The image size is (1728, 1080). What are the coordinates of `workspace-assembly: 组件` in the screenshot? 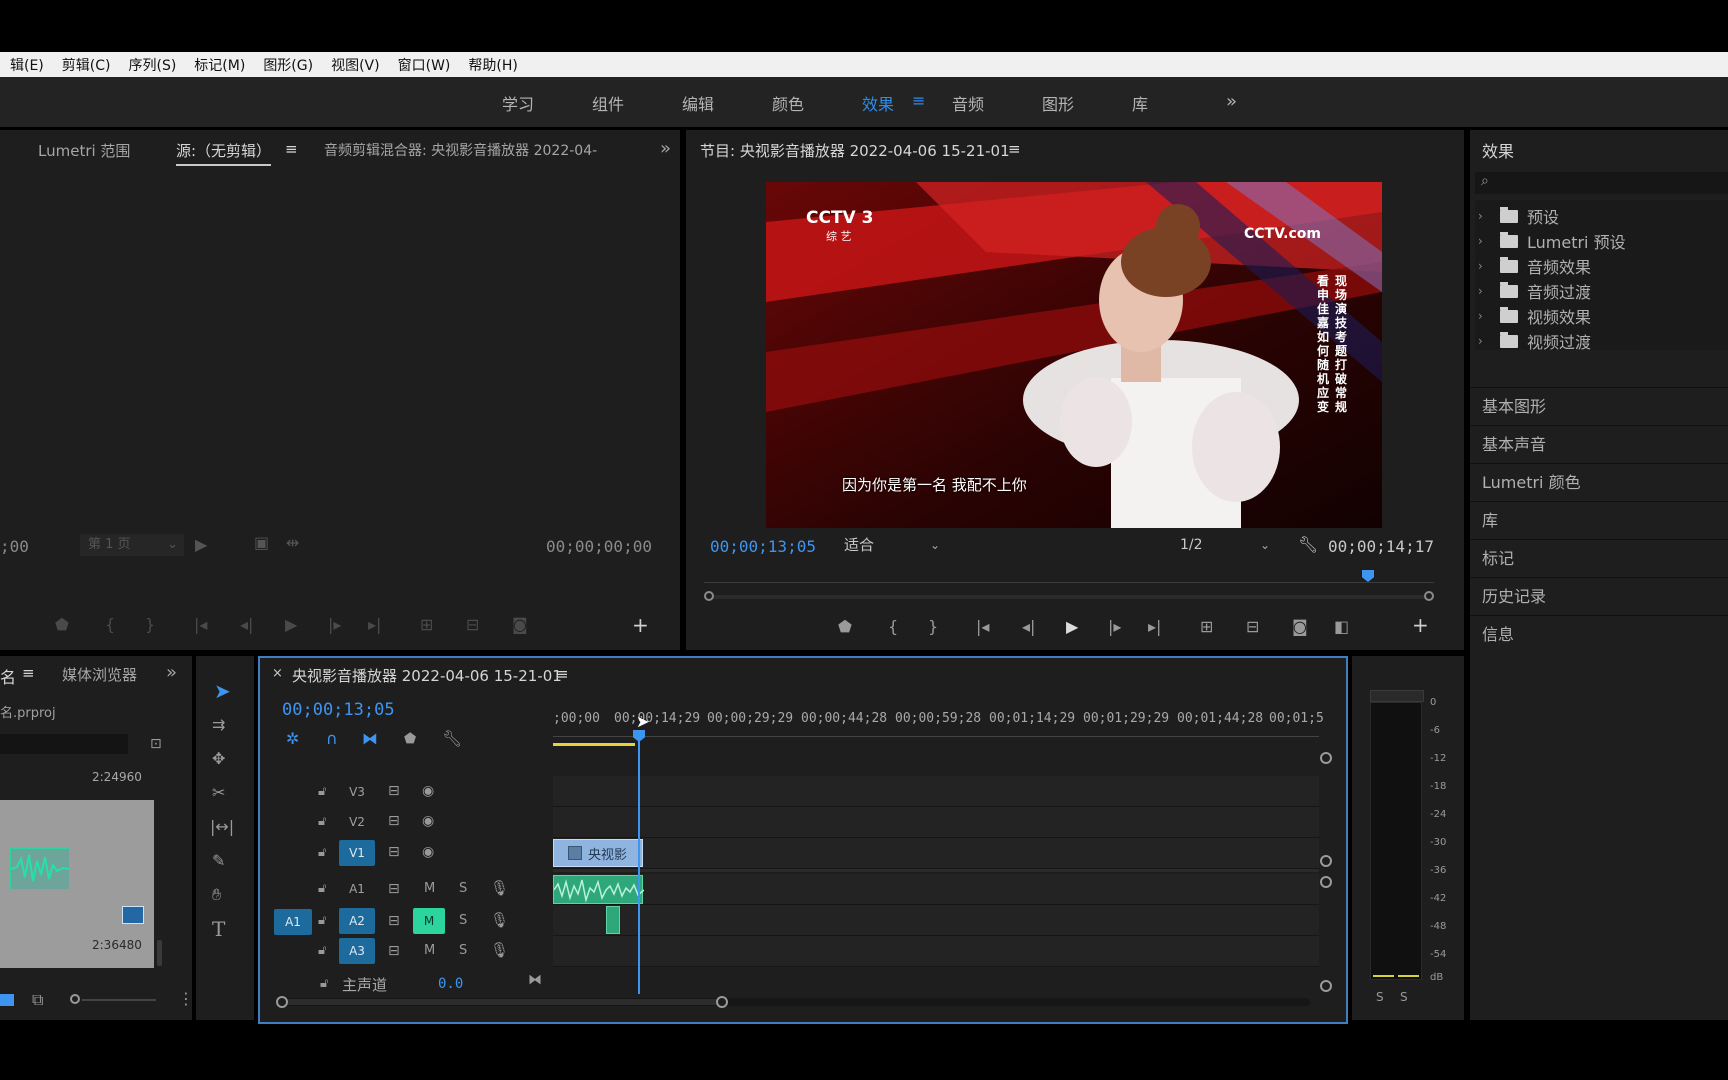 It's located at (608, 103).